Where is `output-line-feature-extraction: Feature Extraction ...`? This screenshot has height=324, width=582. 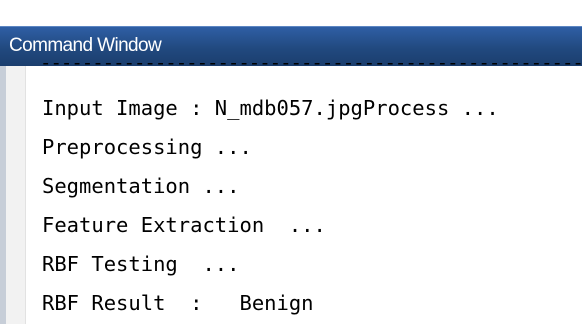
output-line-feature-extraction: Feature Extraction ... is located at coordinates (184, 225).